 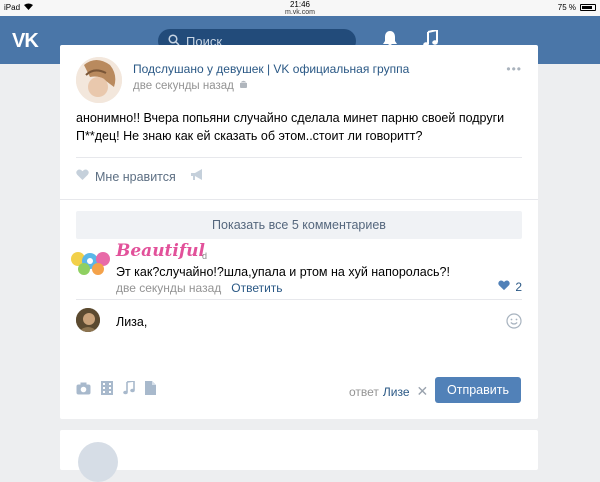 What do you see at coordinates (135, 177) in the screenshot?
I see `like-label: Мне нравится` at bounding box center [135, 177].